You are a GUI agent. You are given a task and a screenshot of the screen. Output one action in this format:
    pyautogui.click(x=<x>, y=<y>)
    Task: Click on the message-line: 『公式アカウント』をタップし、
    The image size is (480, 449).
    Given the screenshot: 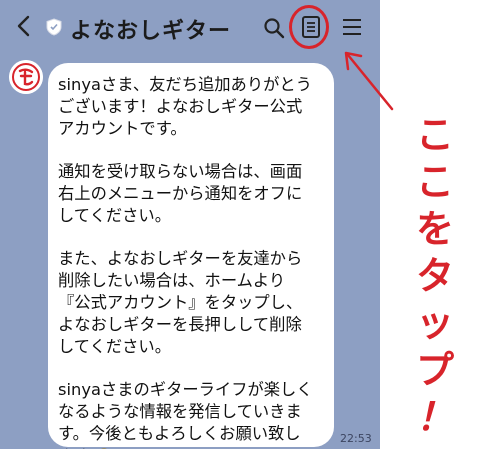 What is the action you would take?
    pyautogui.click(x=180, y=302)
    